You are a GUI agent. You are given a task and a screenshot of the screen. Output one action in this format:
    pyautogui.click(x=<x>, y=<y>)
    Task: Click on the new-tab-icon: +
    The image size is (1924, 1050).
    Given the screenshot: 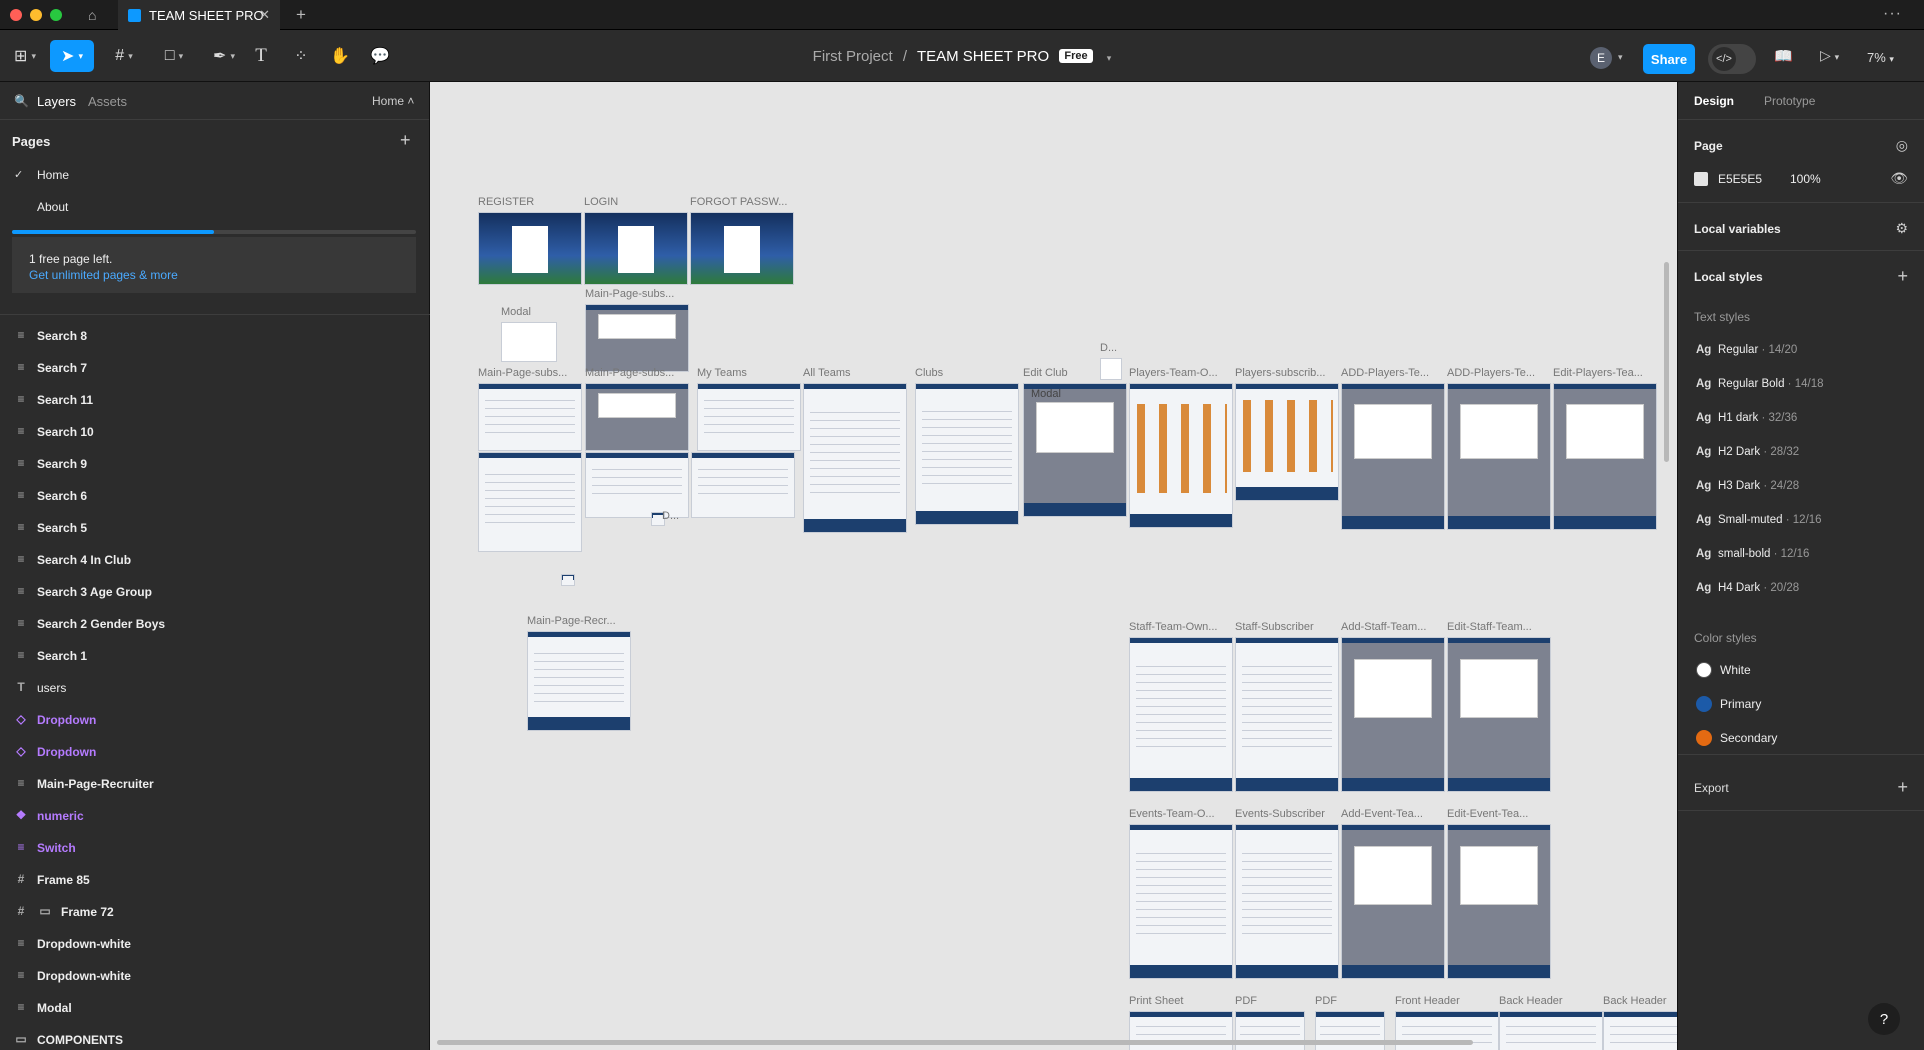 What is the action you would take?
    pyautogui.click(x=301, y=15)
    